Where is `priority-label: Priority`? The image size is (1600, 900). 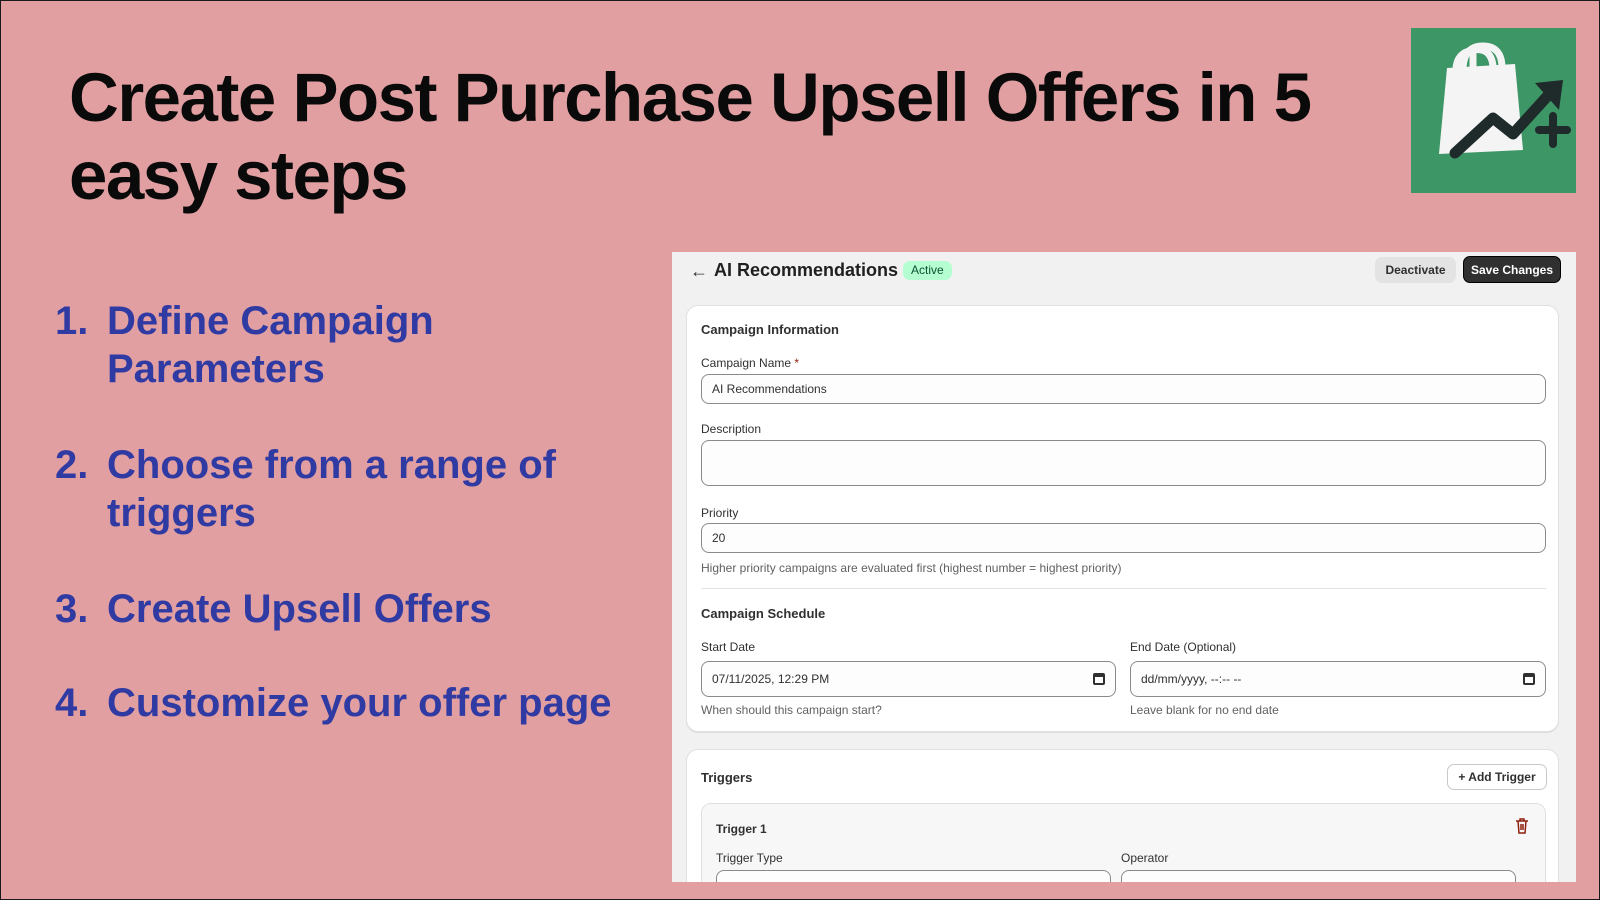 priority-label: Priority is located at coordinates (720, 513).